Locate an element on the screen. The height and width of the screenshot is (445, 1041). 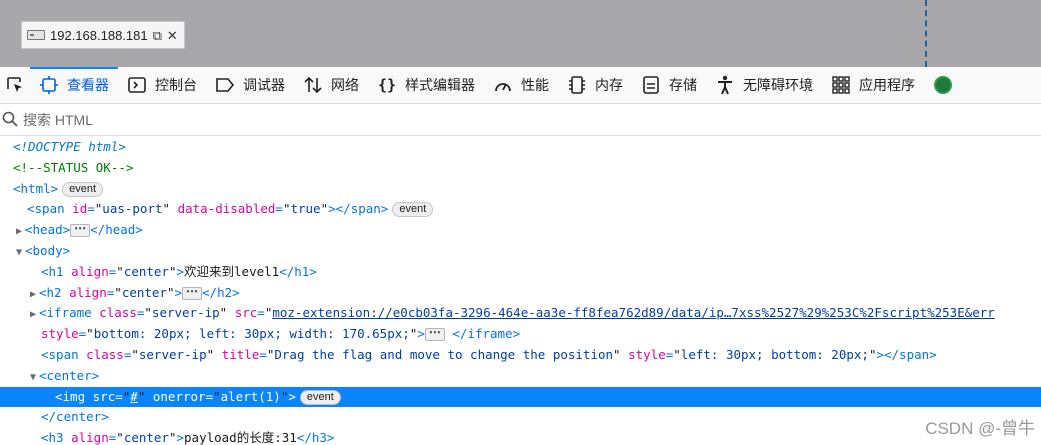
tab-label: 内存 is located at coordinates (609, 86).